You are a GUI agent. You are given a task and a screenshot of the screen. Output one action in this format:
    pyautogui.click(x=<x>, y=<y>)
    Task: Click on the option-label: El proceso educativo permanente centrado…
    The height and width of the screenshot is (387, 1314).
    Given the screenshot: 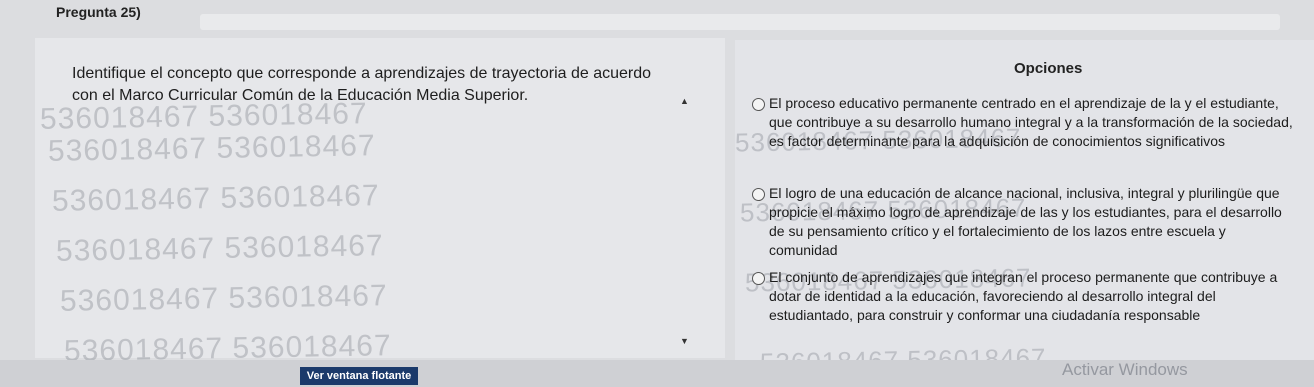 What is the action you would take?
    pyautogui.click(x=1031, y=122)
    